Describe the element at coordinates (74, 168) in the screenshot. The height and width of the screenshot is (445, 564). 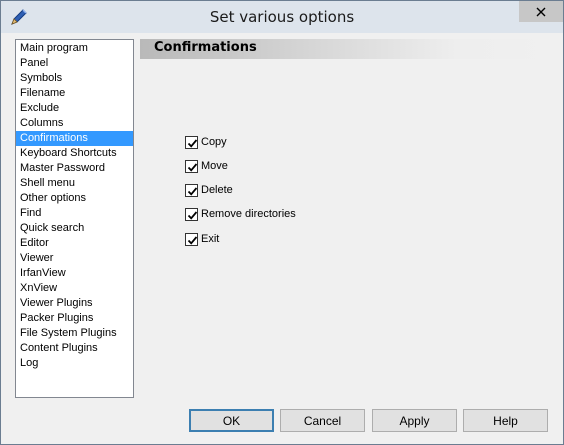
I see `nav-item-master-password: Master Password` at that location.